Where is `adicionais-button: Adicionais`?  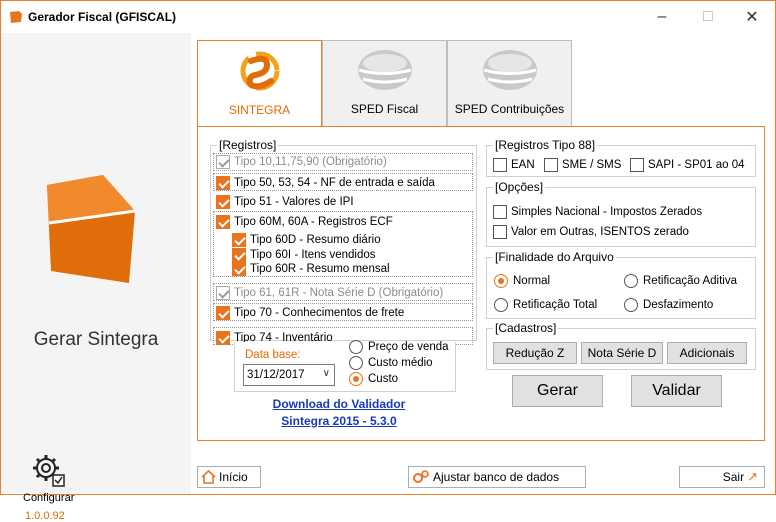 adicionais-button: Adicionais is located at coordinates (707, 353).